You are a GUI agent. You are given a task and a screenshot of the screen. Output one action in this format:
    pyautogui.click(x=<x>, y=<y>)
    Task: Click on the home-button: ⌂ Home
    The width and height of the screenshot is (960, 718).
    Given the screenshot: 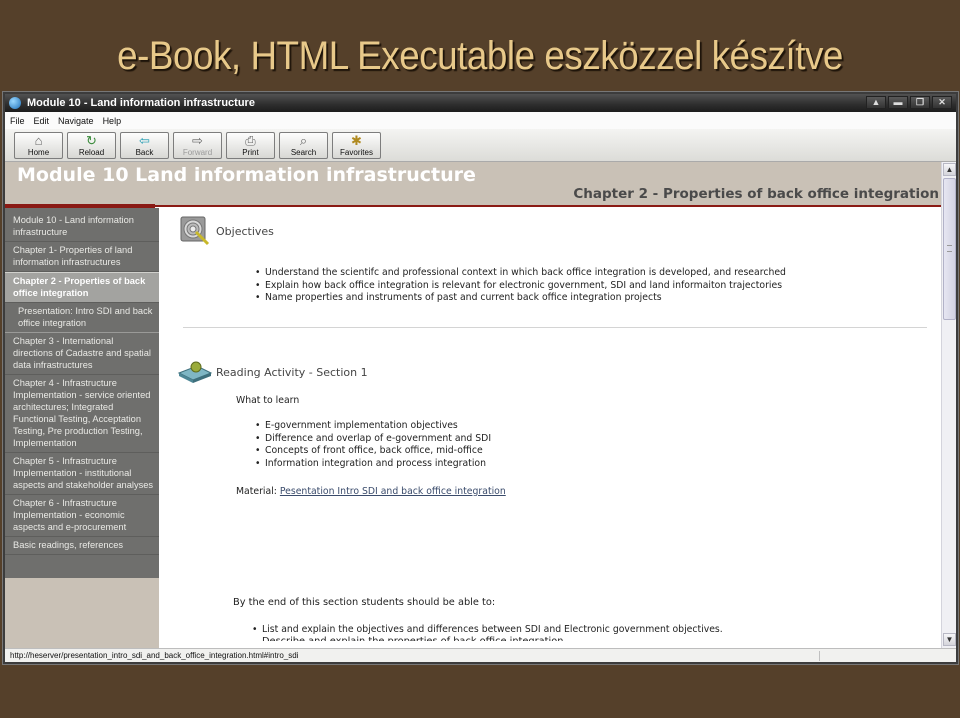 What is the action you would take?
    pyautogui.click(x=38, y=145)
    